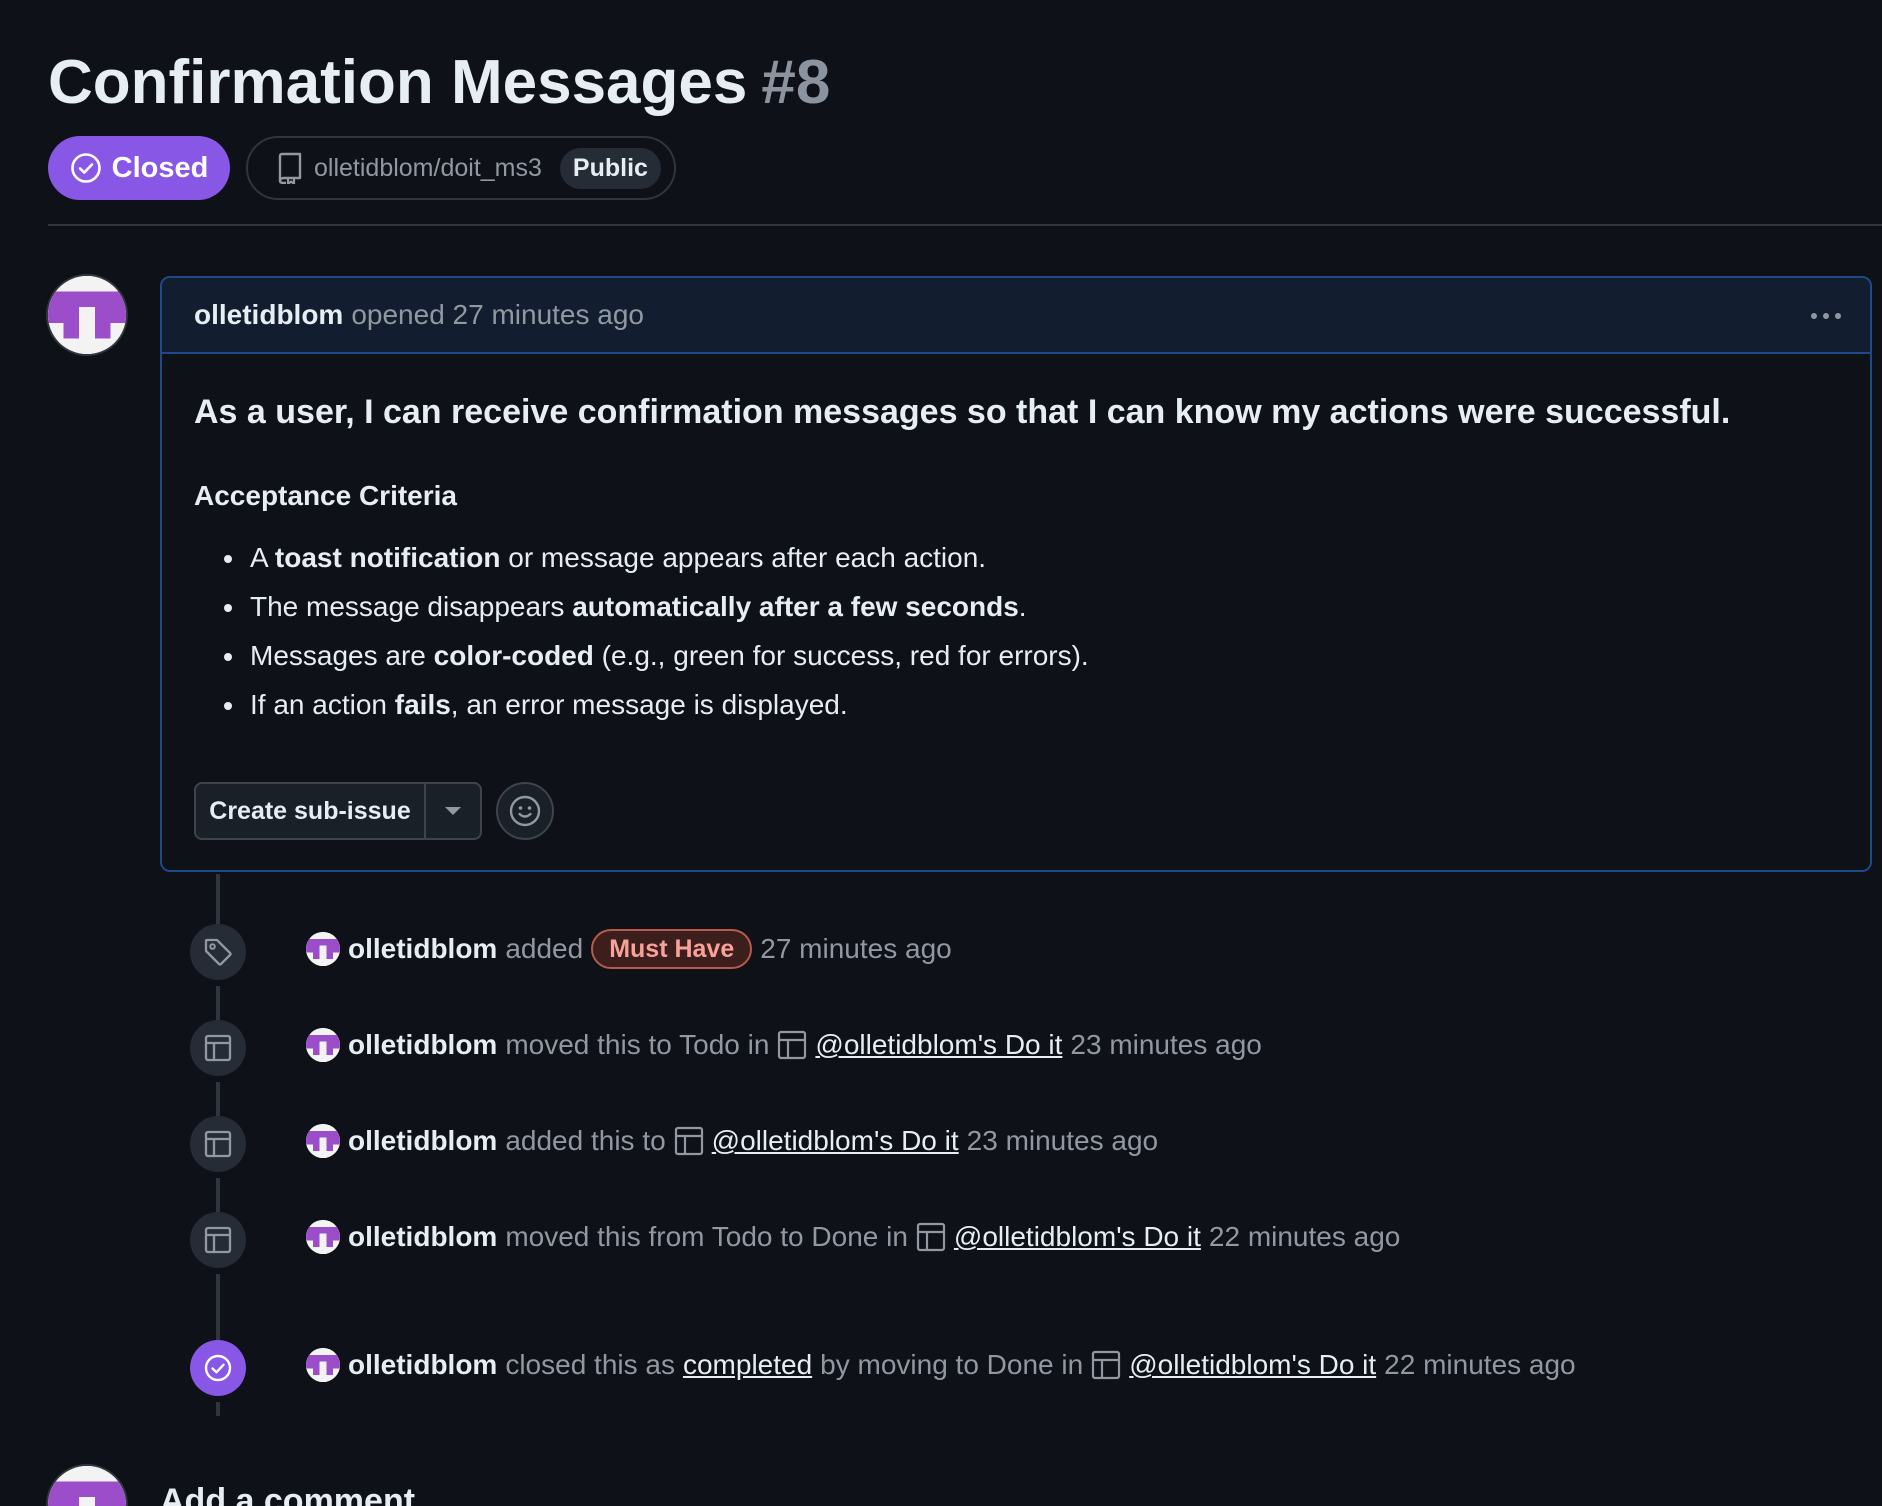 The width and height of the screenshot is (1882, 1506). I want to click on add-comment-heading: Add a comment, so click(288, 1494).